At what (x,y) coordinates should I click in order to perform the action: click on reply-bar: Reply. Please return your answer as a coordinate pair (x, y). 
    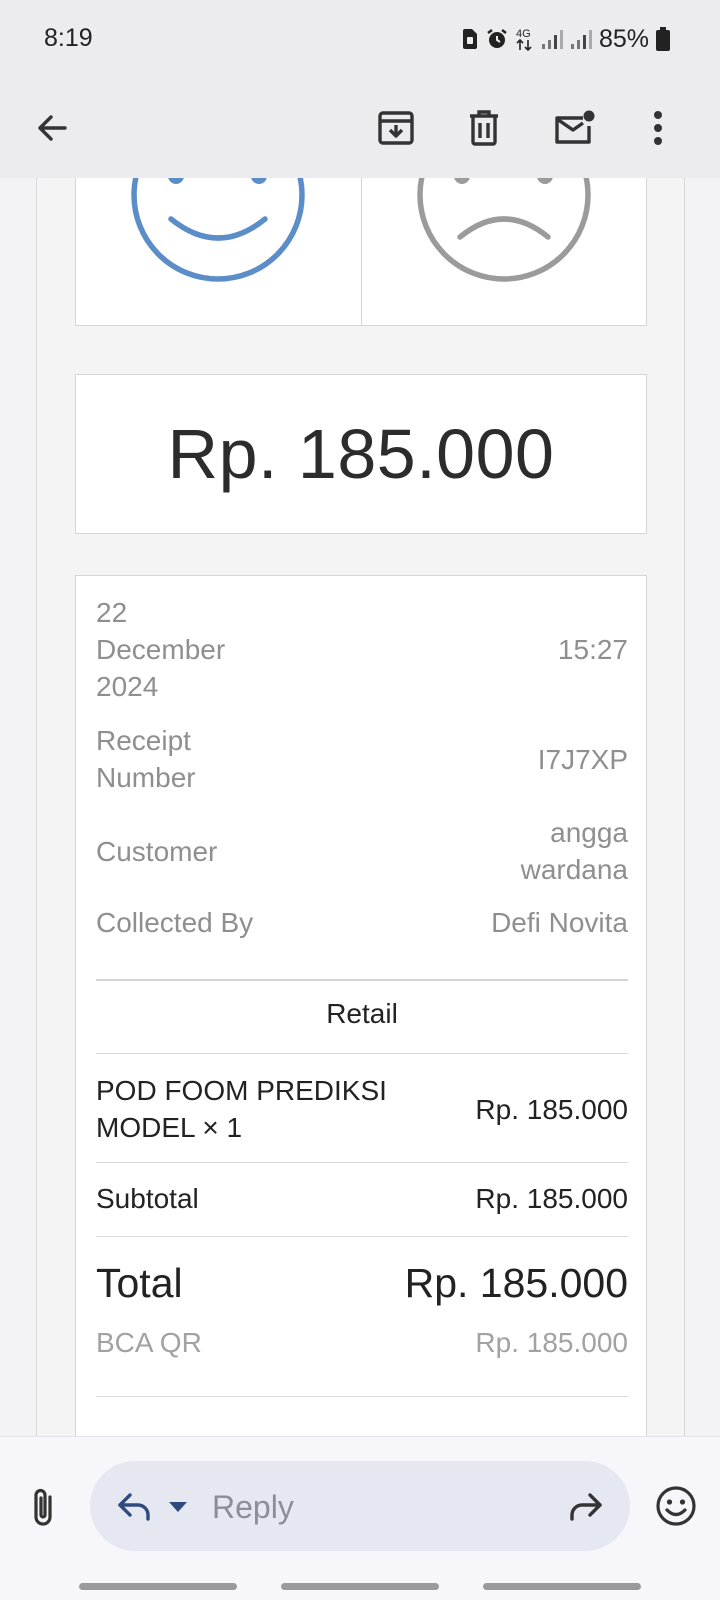
    Looking at the image, I should click on (360, 1518).